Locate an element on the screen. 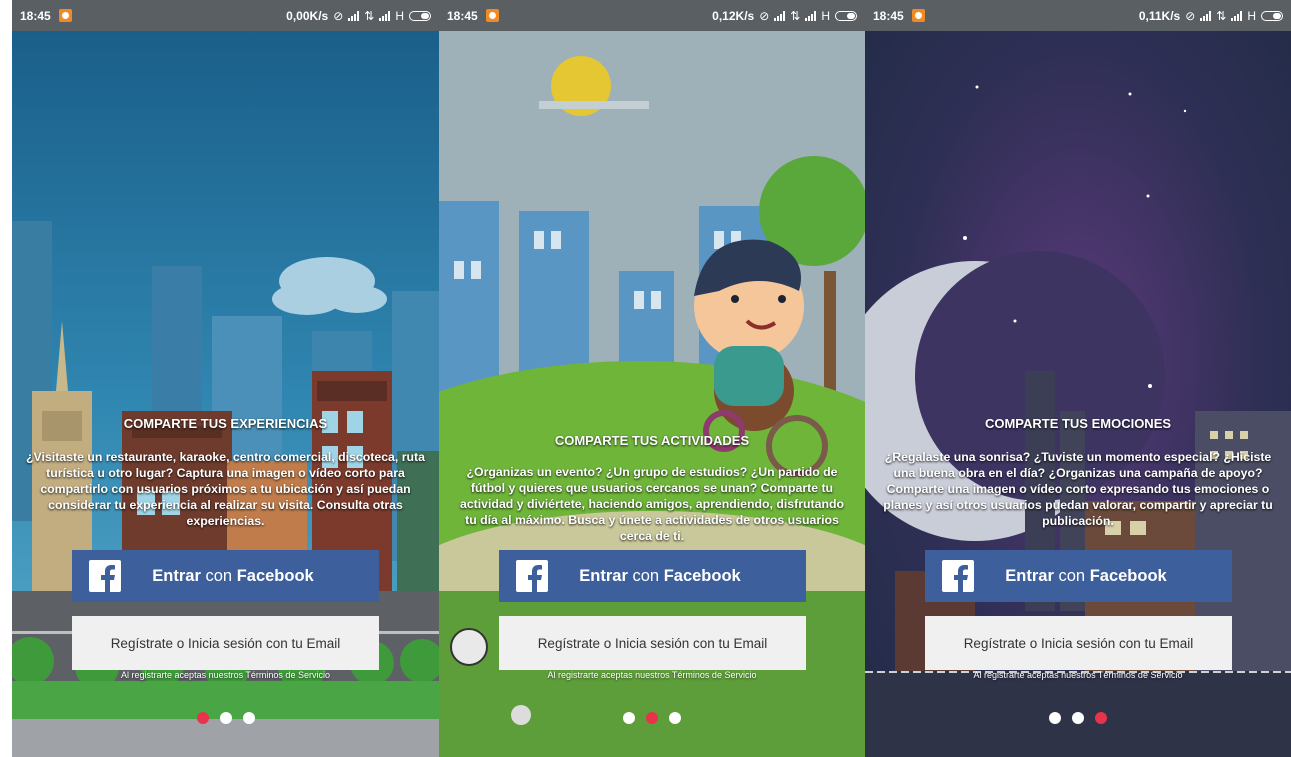 This screenshot has width=1291, height=757. screen-title: COMPARTE TUS ACTIVIDADES is located at coordinates (652, 440).